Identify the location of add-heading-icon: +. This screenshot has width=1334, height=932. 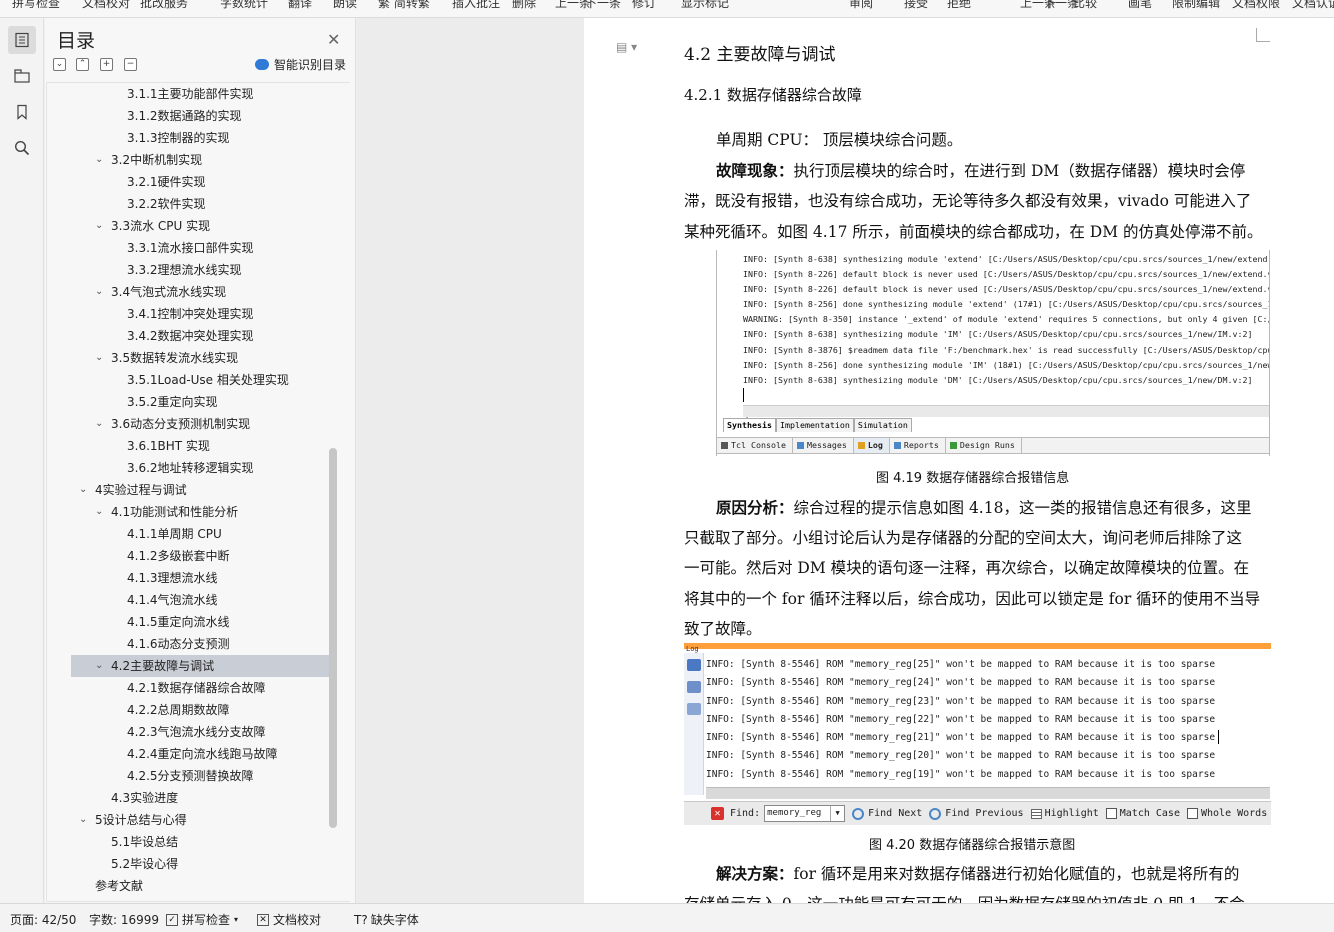
(106, 64).